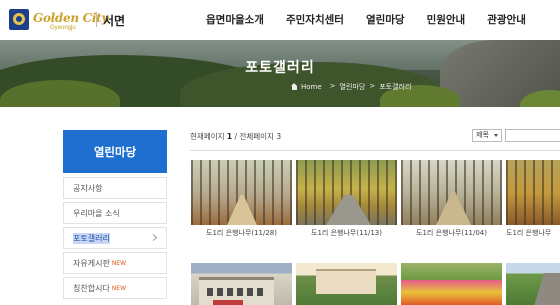 The width and height of the screenshot is (560, 305). I want to click on total-pages: 3, so click(279, 136).